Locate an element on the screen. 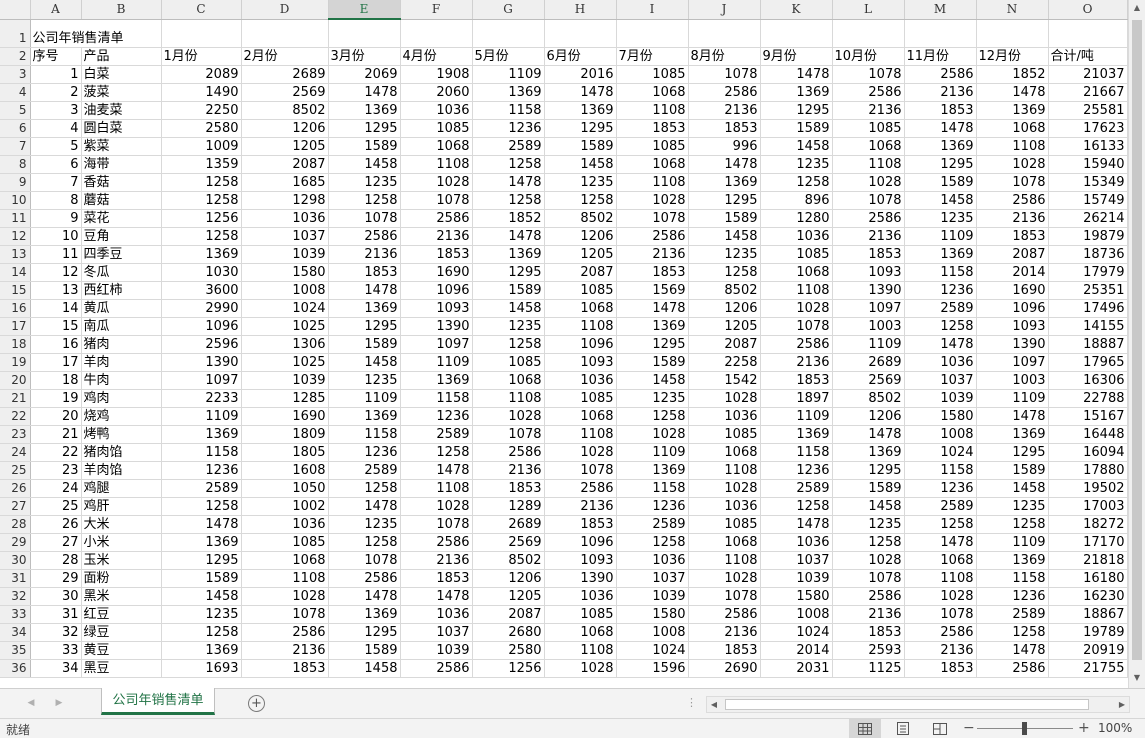 The image size is (1145, 738). value-cell: 1295 is located at coordinates (201, 560).